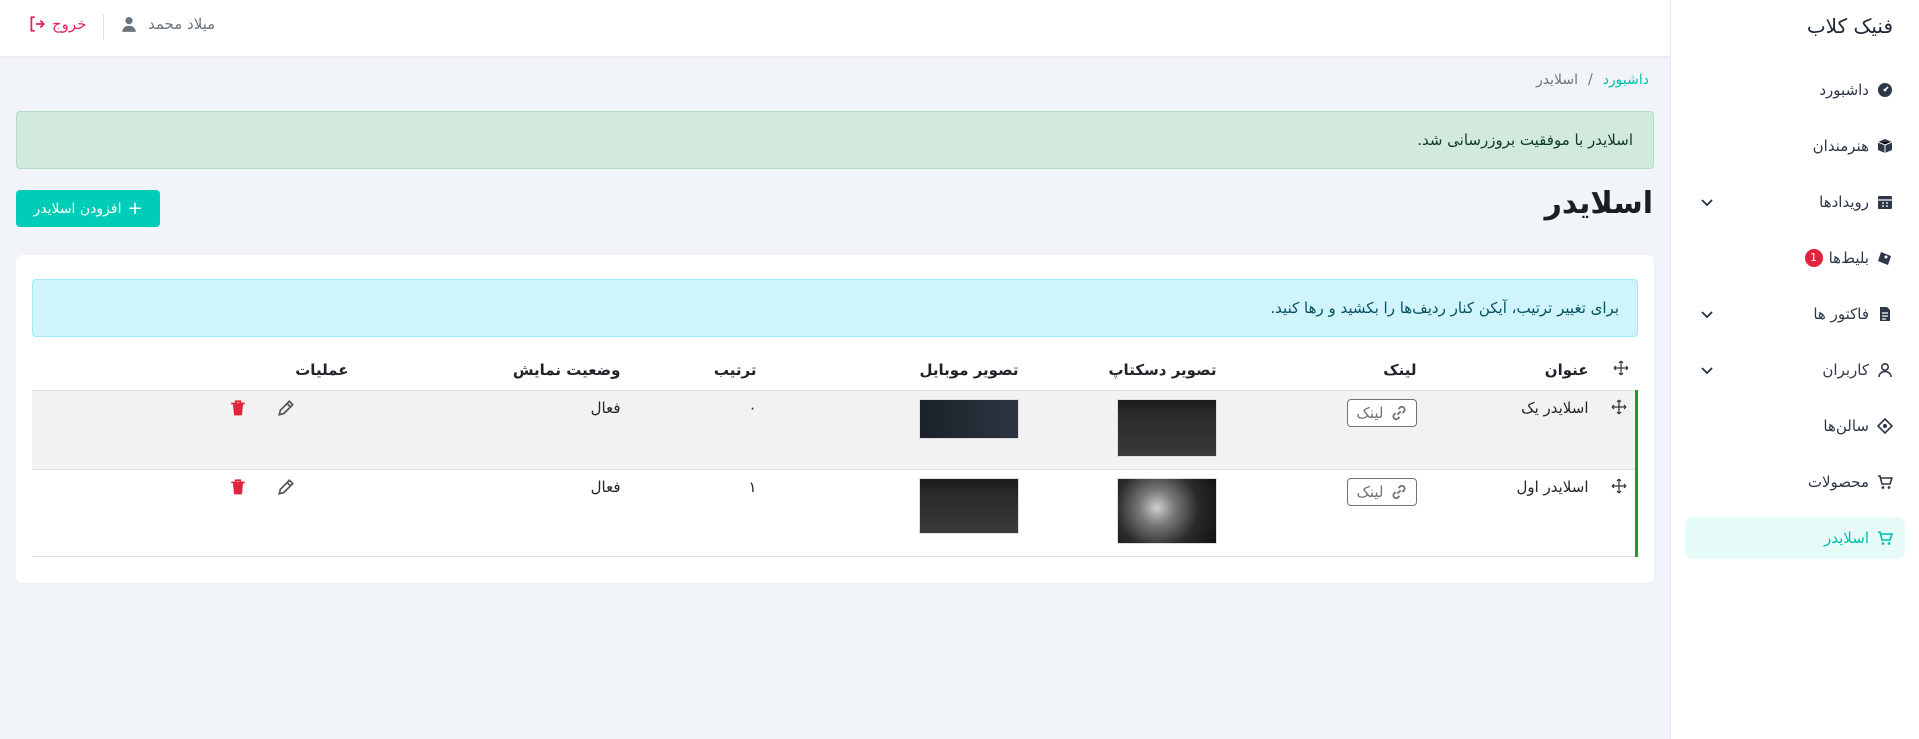 Image resolution: width=1919 pixels, height=739 pixels. Describe the element at coordinates (1795, 482) in the screenshot. I see `sidebar-item-products: محصولات` at that location.